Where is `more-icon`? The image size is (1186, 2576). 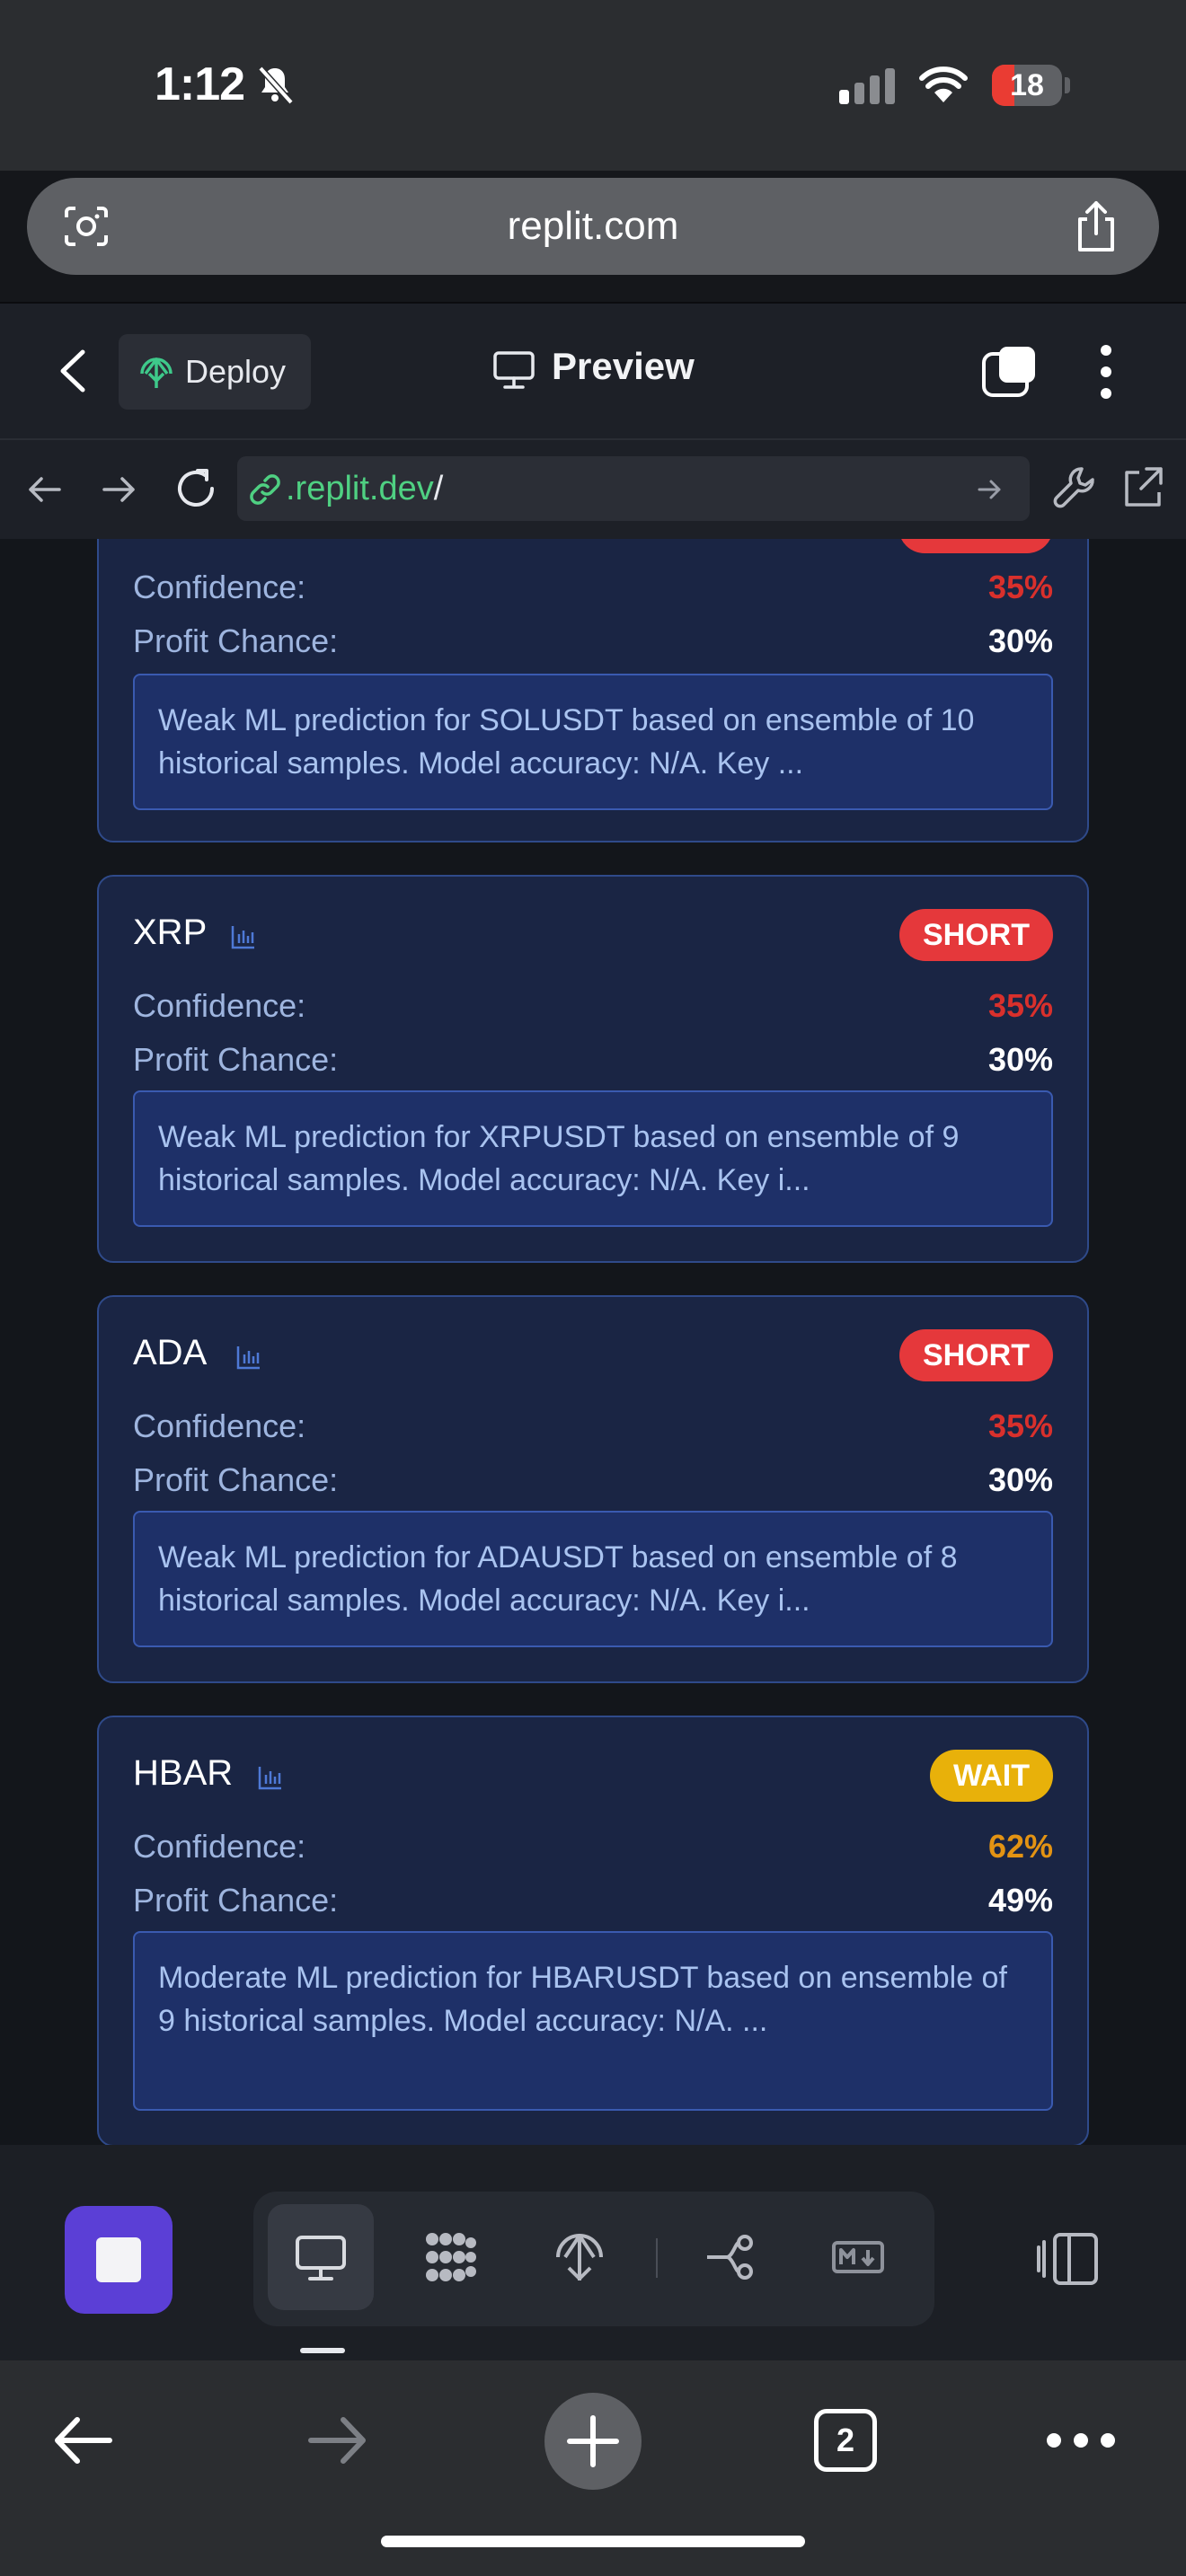
more-icon is located at coordinates (1081, 2440).